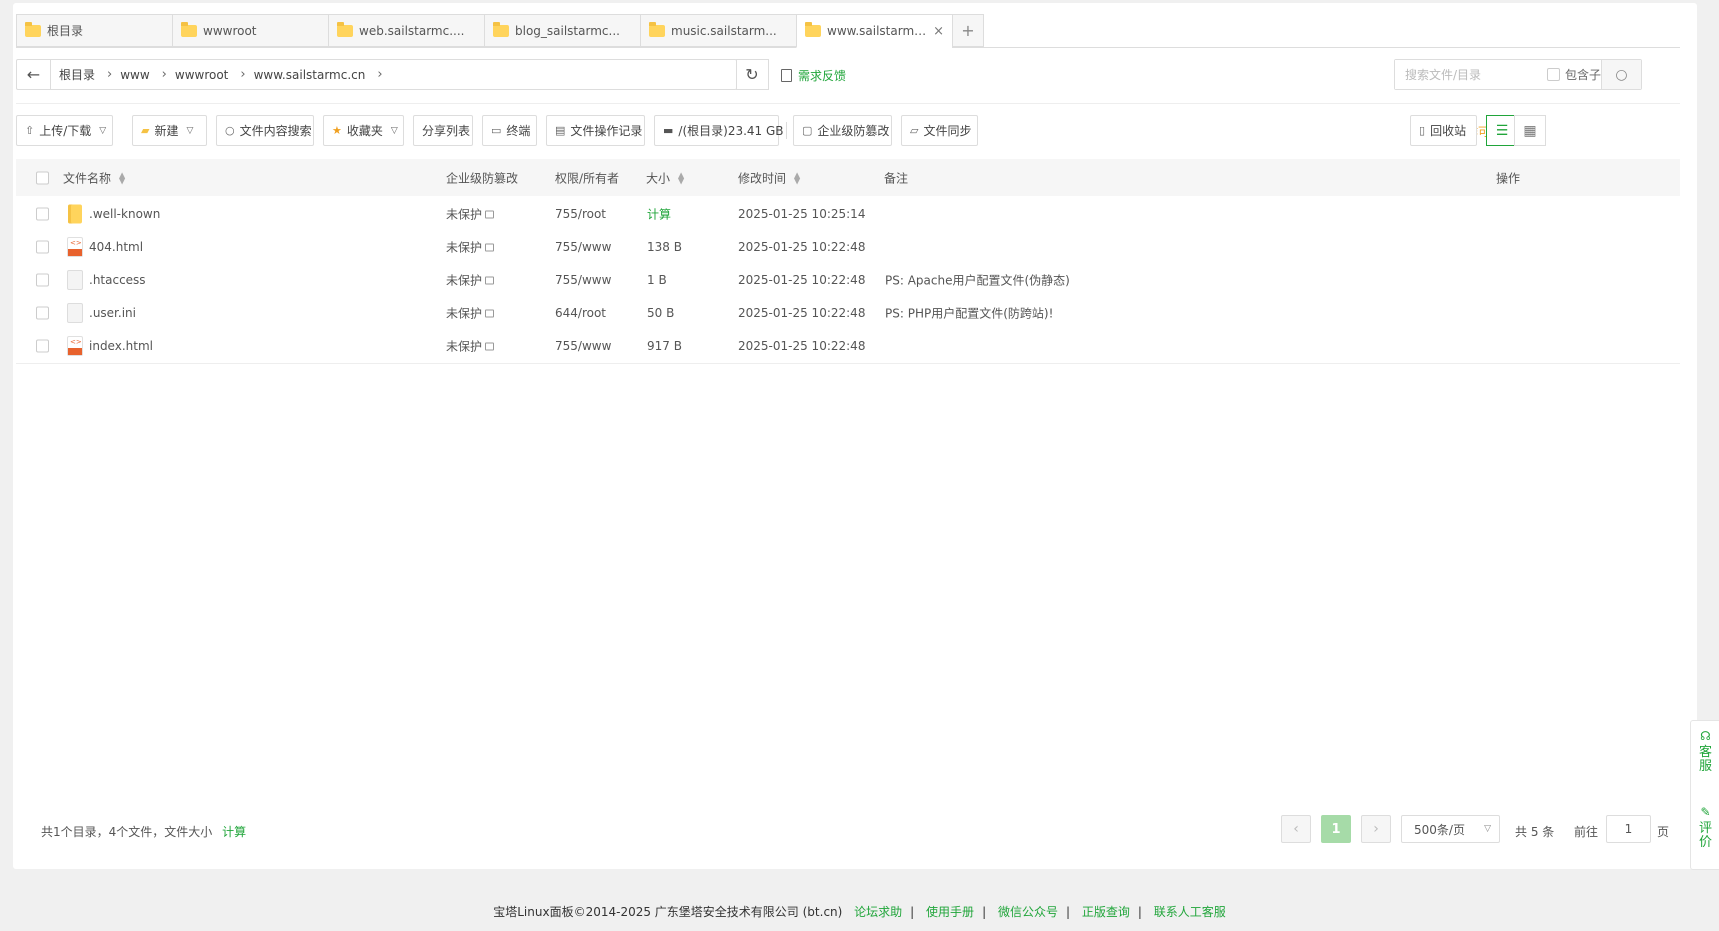  I want to click on upload-download-button: ⇧ 上传/下载 ▽, so click(64, 130).